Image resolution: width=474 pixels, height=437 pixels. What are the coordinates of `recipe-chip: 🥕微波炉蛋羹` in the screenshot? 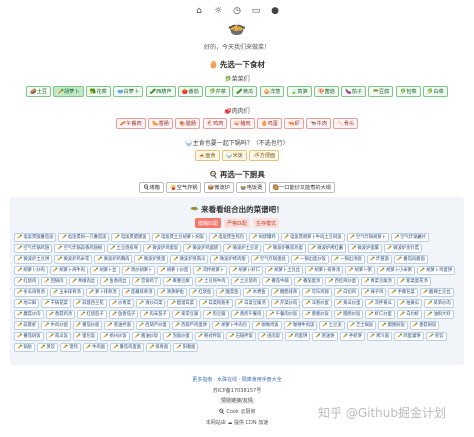 It's located at (365, 248).